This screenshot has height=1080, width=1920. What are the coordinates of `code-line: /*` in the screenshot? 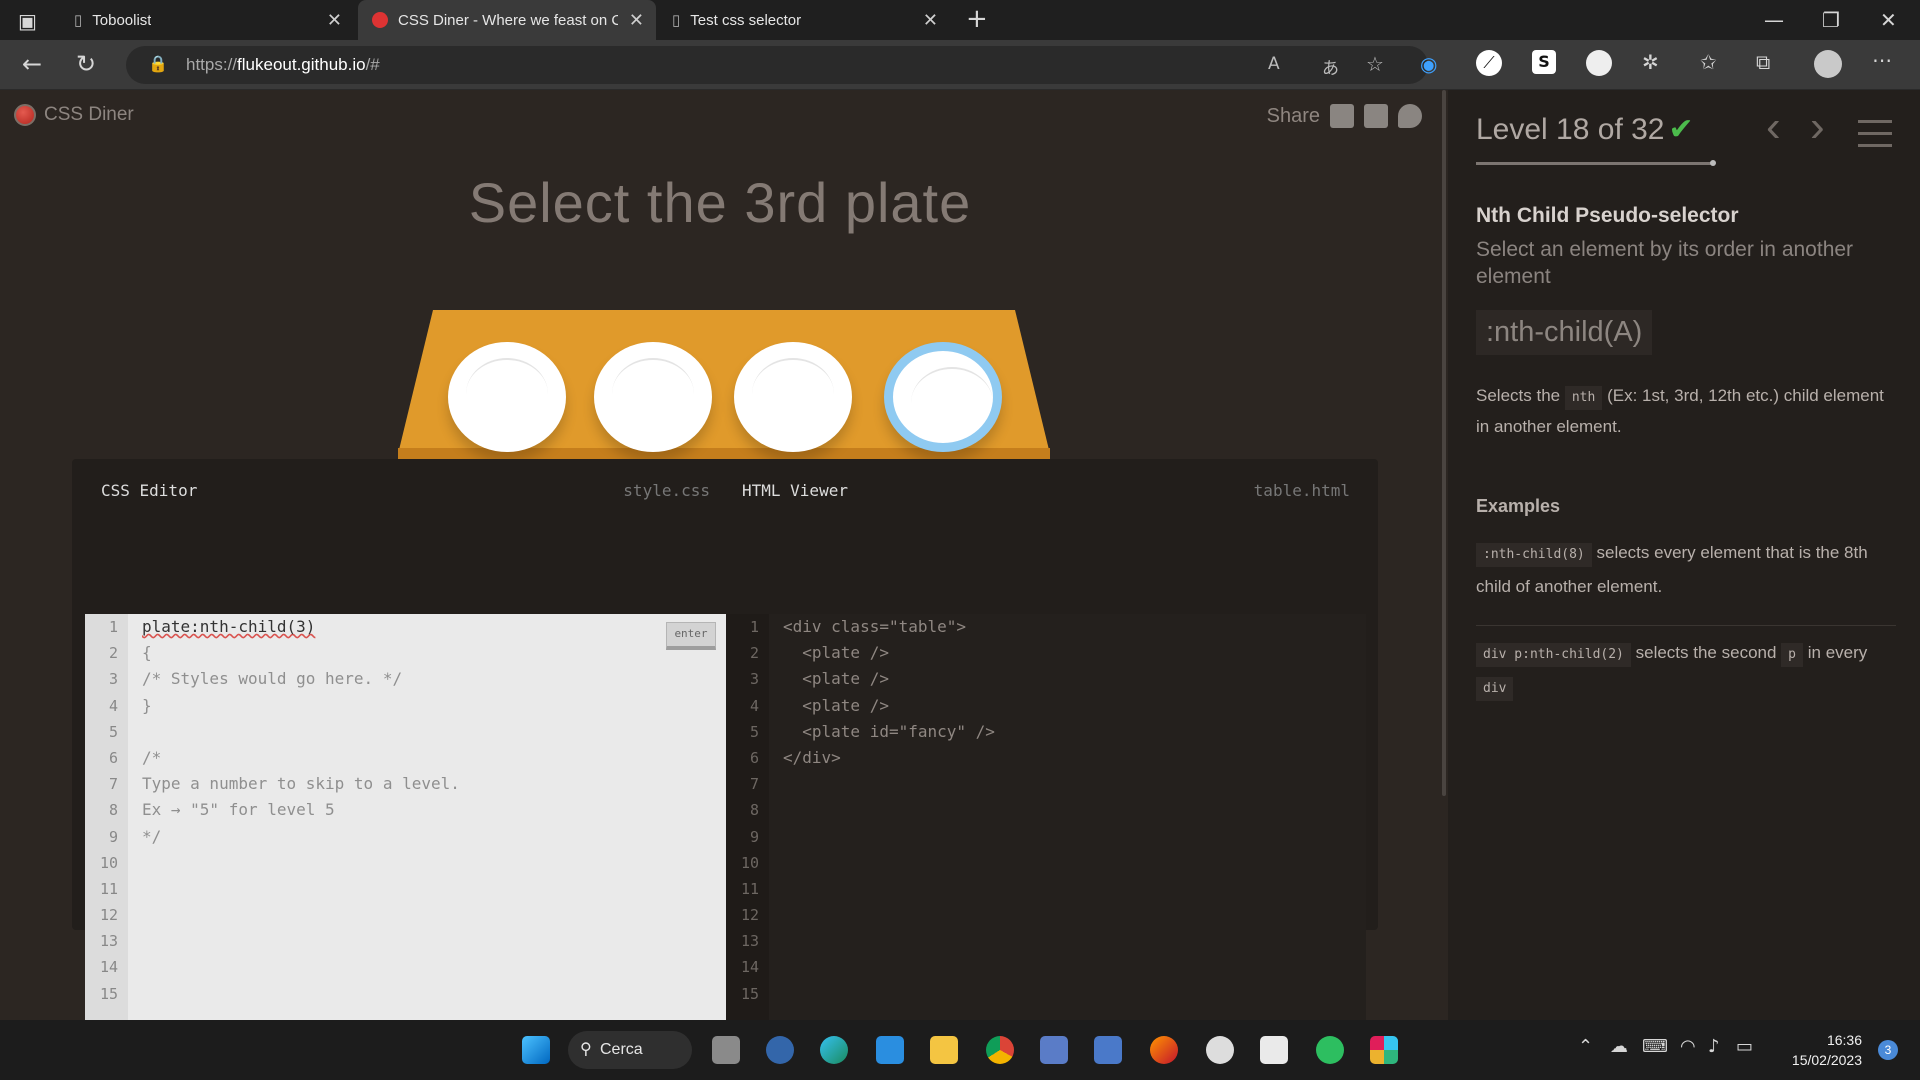 It's located at (152, 757).